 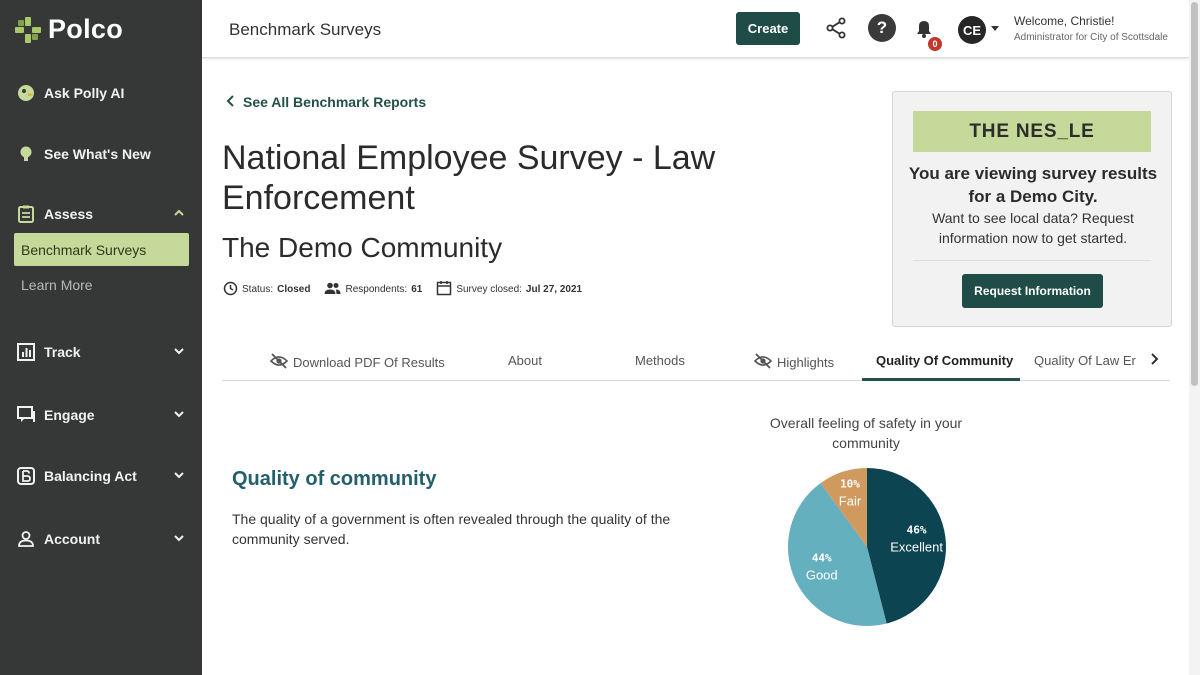 What do you see at coordinates (62, 352) in the screenshot?
I see `sidebar-item-label: Track` at bounding box center [62, 352].